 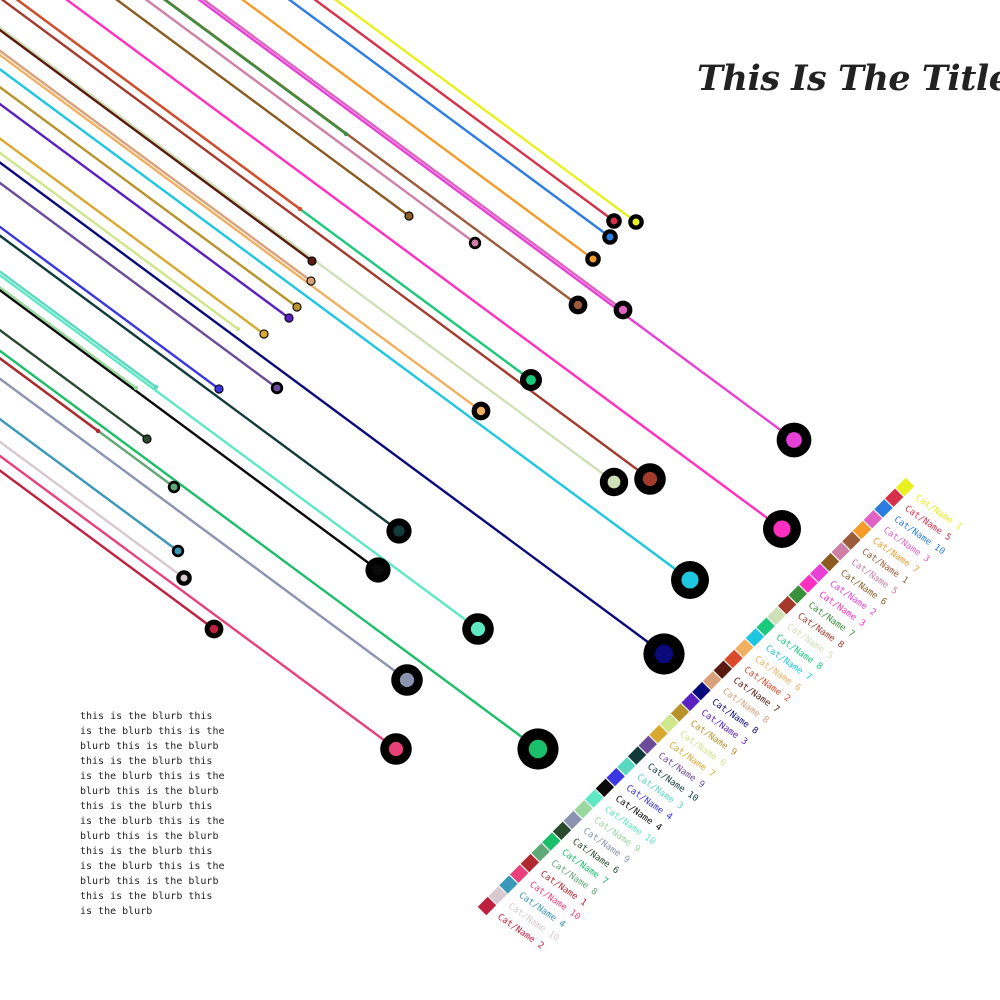 What do you see at coordinates (848, 78) in the screenshot?
I see `chart-title: This Is The Title` at bounding box center [848, 78].